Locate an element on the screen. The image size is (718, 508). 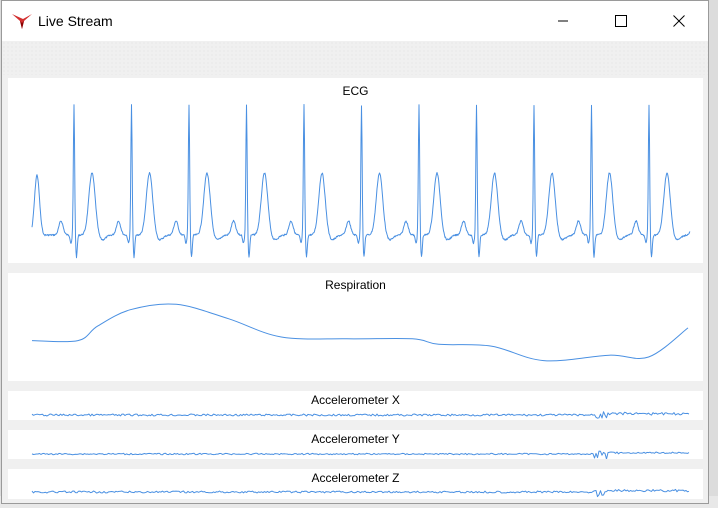
minimize-button is located at coordinates (563, 21).